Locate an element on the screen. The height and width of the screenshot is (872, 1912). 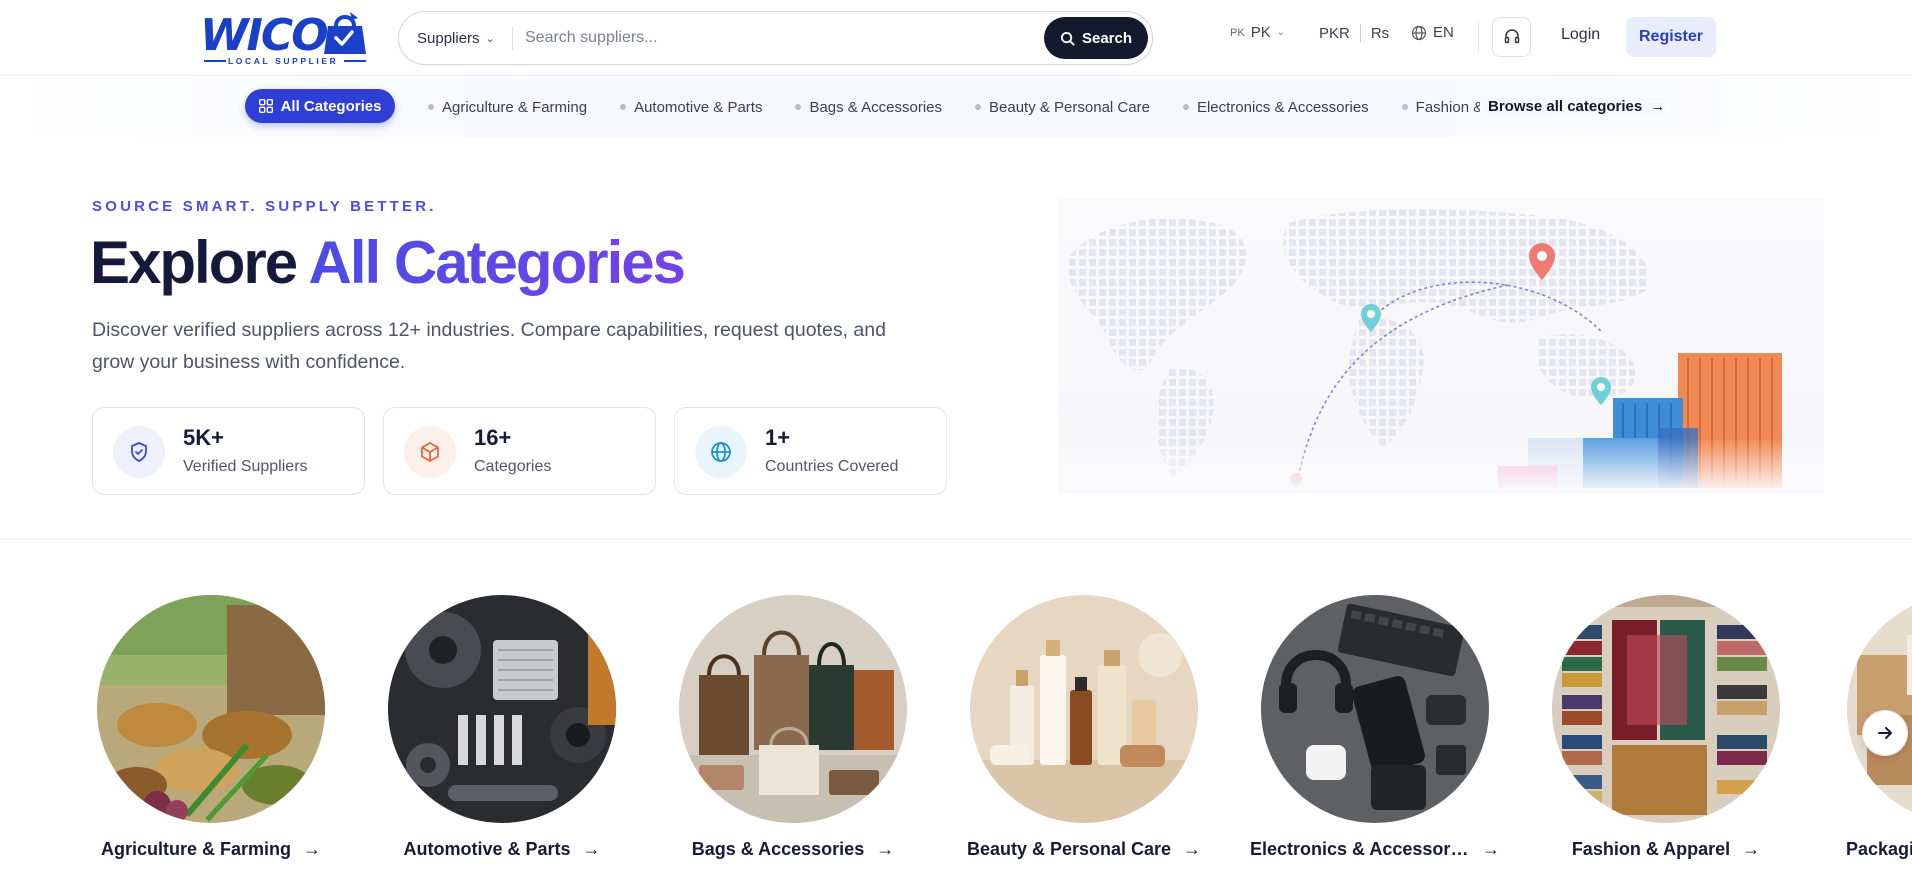
category-card-label: Beauty & Personal Care → is located at coordinates (1084, 849).